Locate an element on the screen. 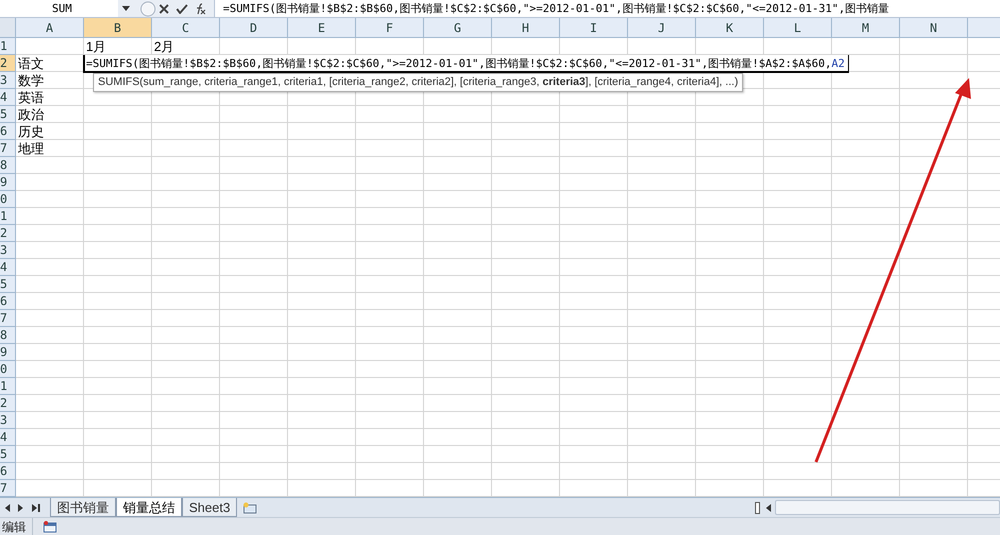  first-sheet-icon is located at coordinates (7, 508).